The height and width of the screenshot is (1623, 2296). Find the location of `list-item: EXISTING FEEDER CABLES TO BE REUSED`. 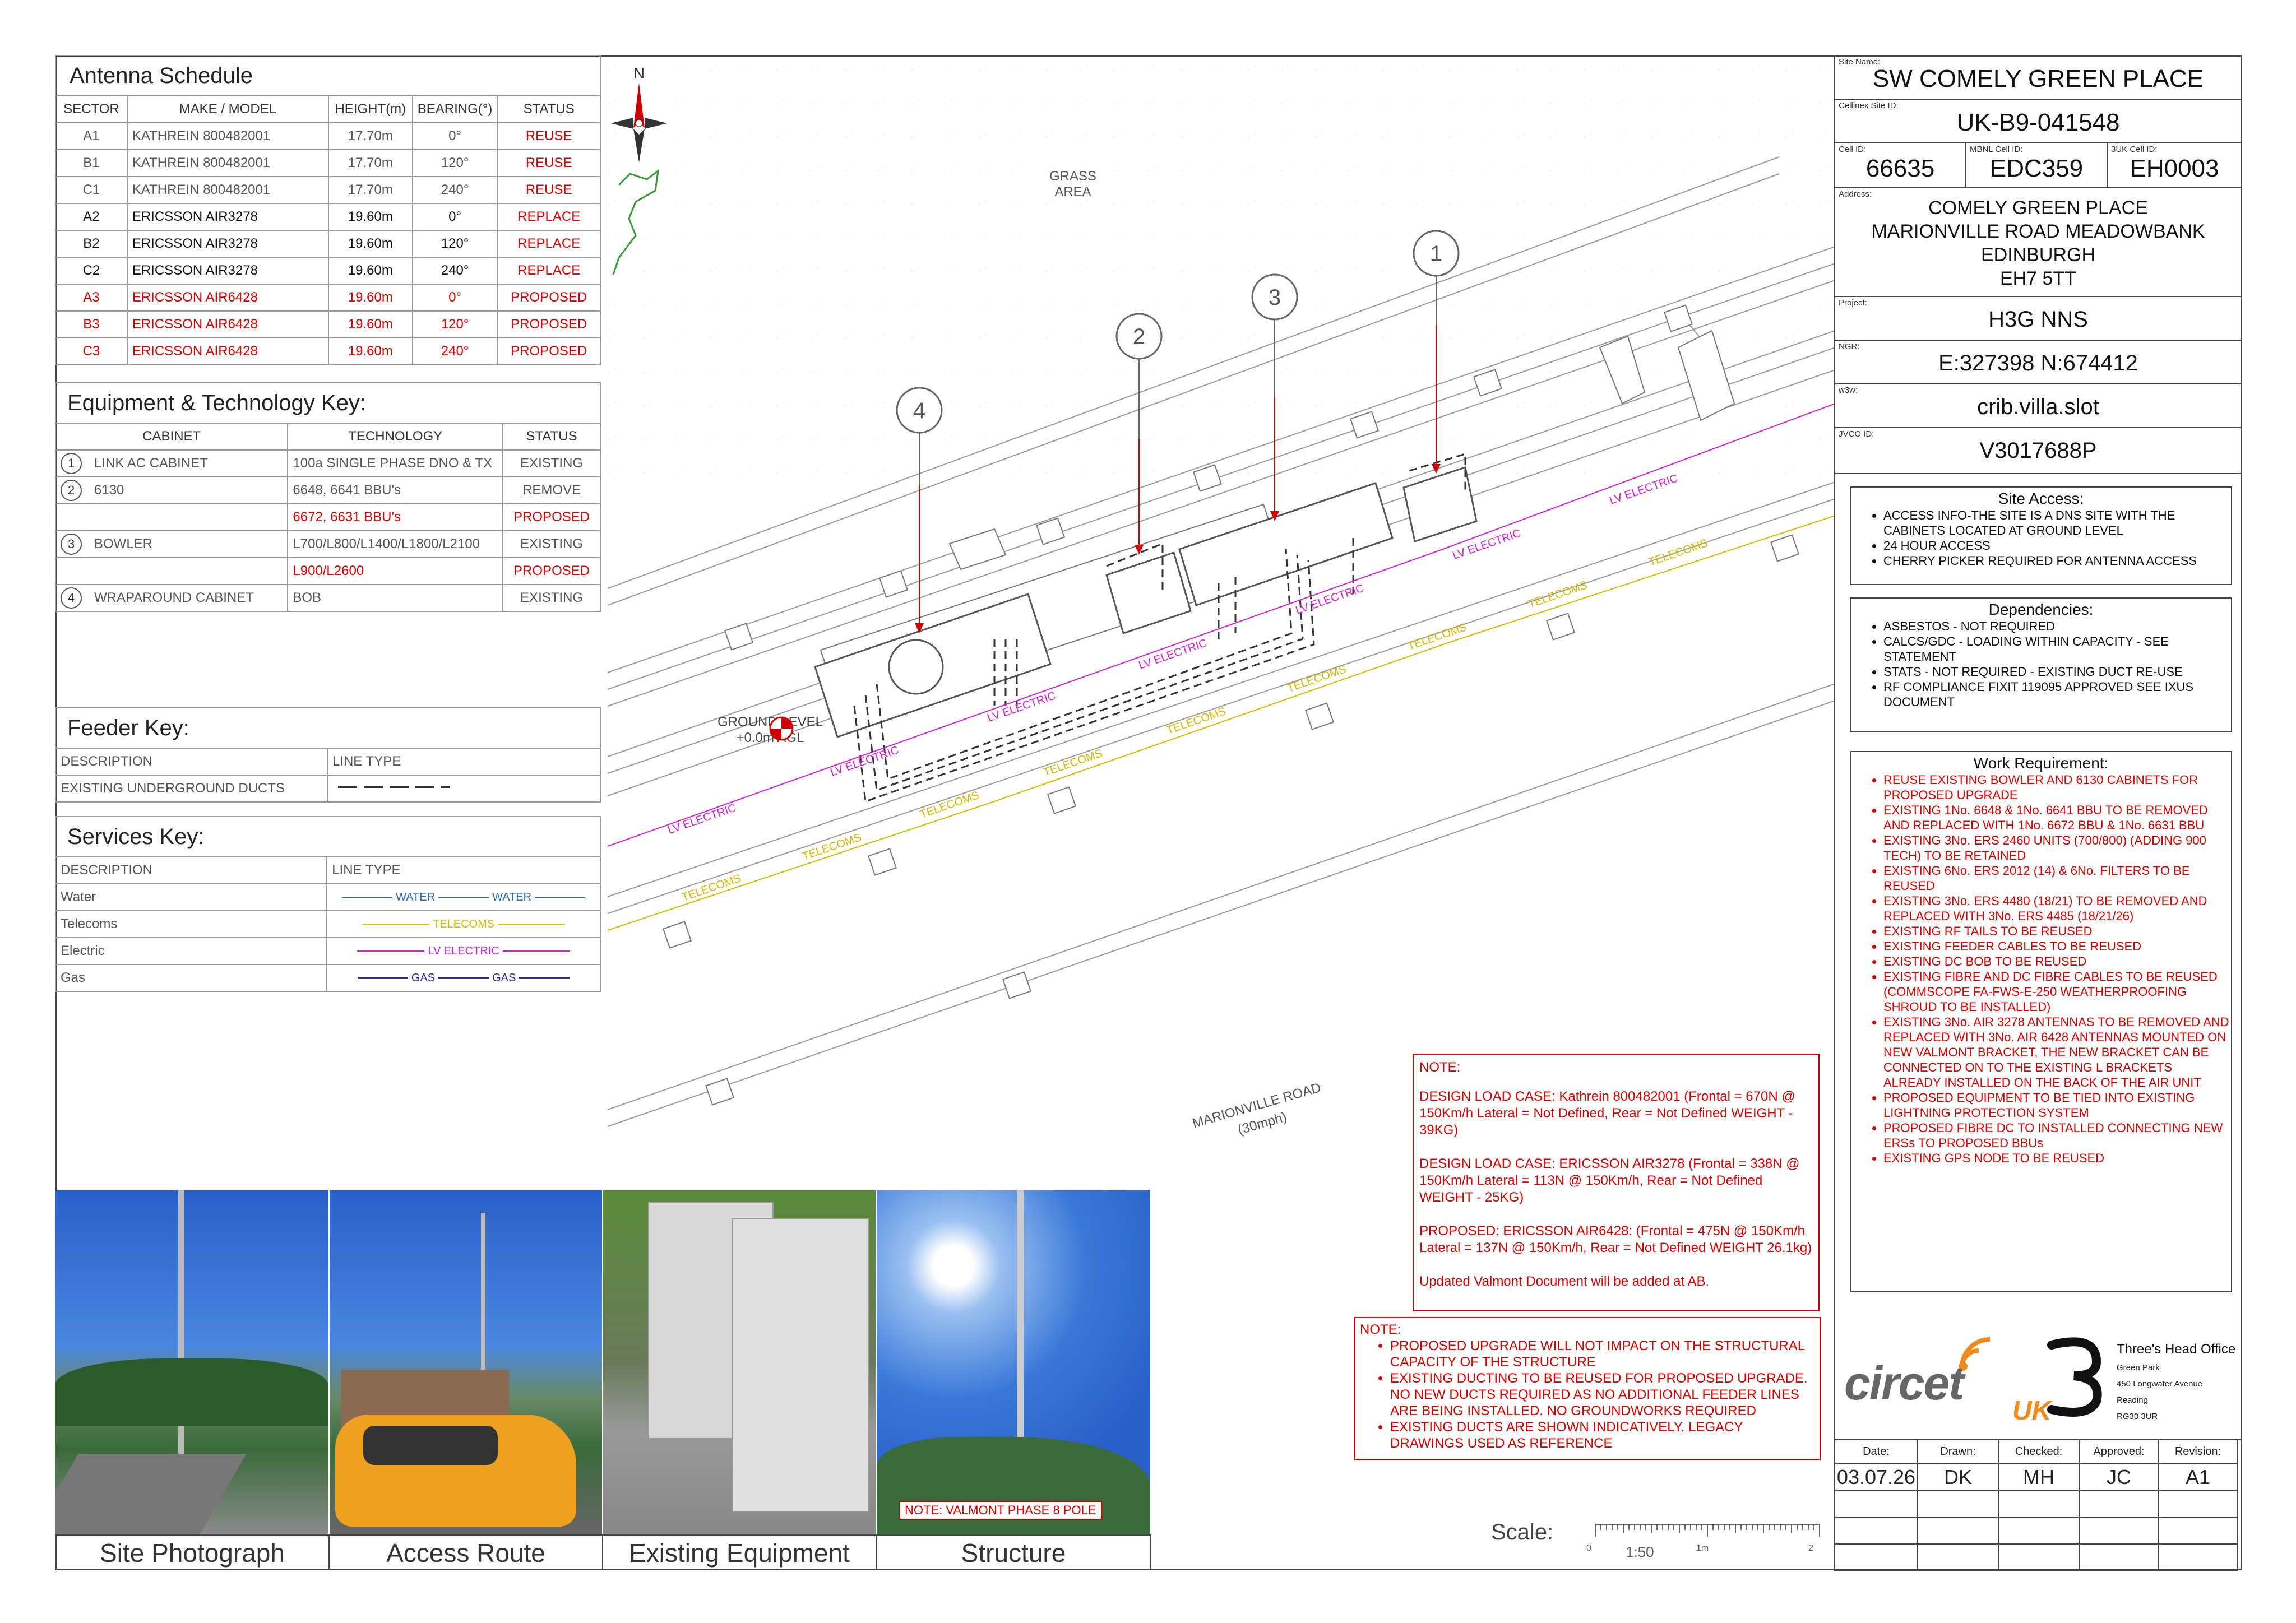

list-item: EXISTING FEEDER CABLES TO BE REUSED is located at coordinates (2057, 946).